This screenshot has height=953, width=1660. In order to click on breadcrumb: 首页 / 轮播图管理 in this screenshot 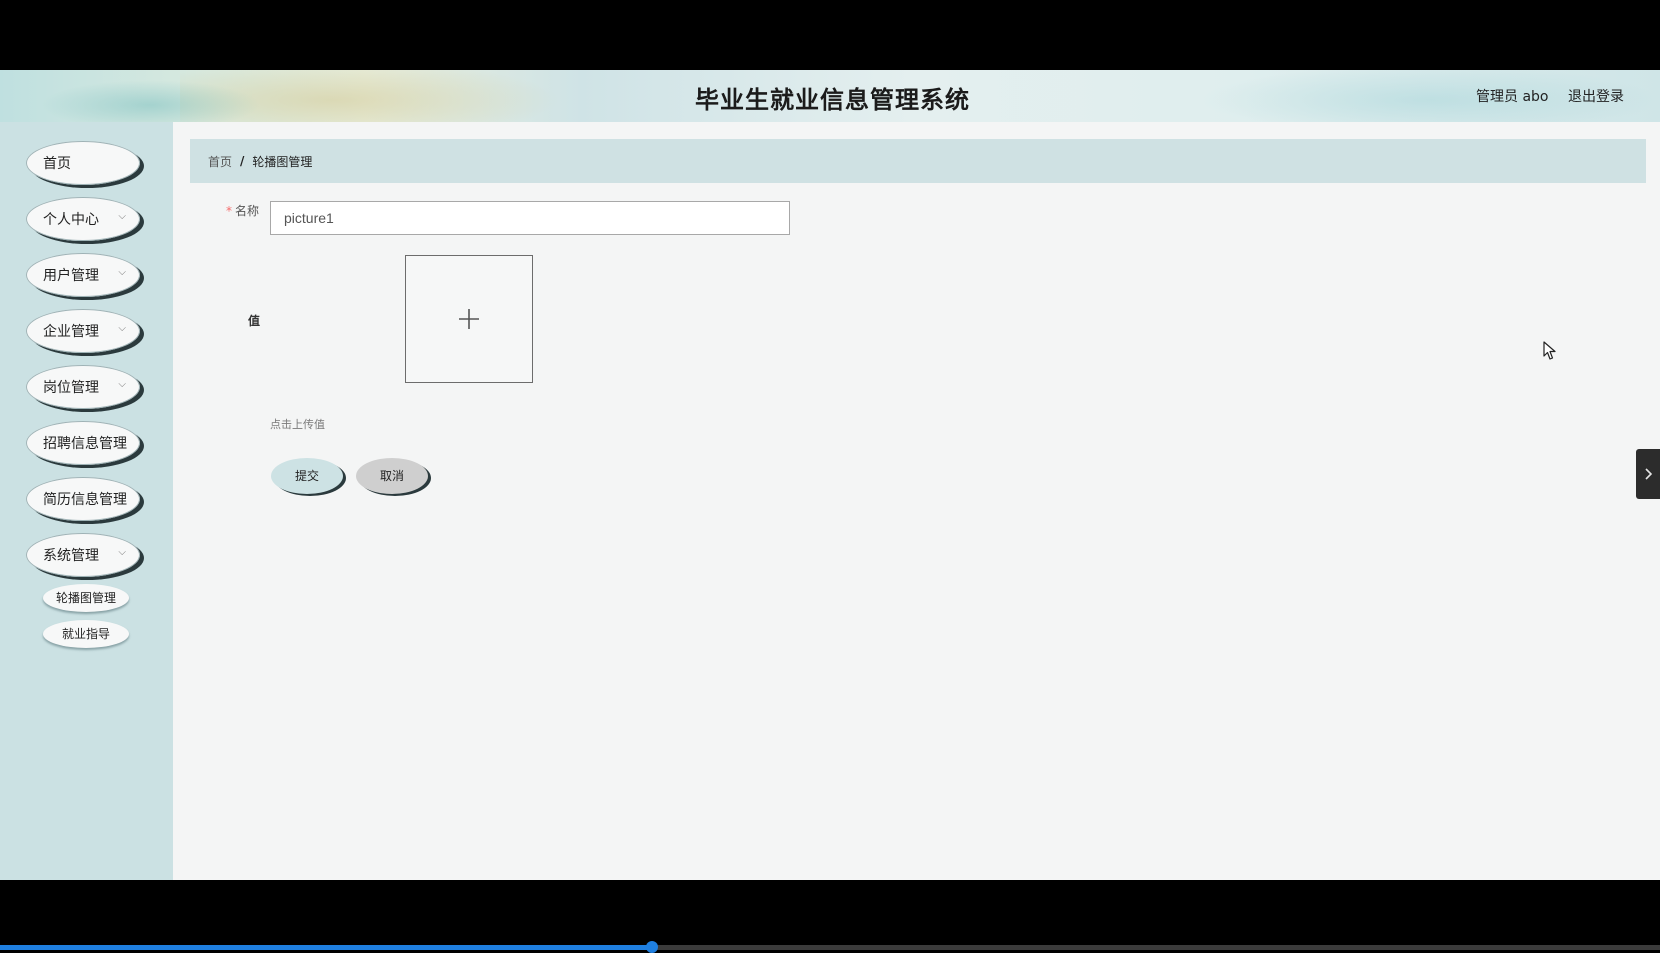, I will do `click(918, 161)`.